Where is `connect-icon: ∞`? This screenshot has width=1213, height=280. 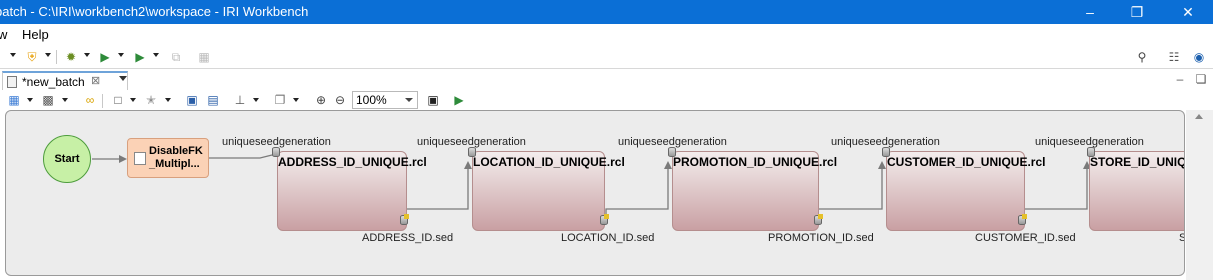
connect-icon: ∞ is located at coordinates (90, 100).